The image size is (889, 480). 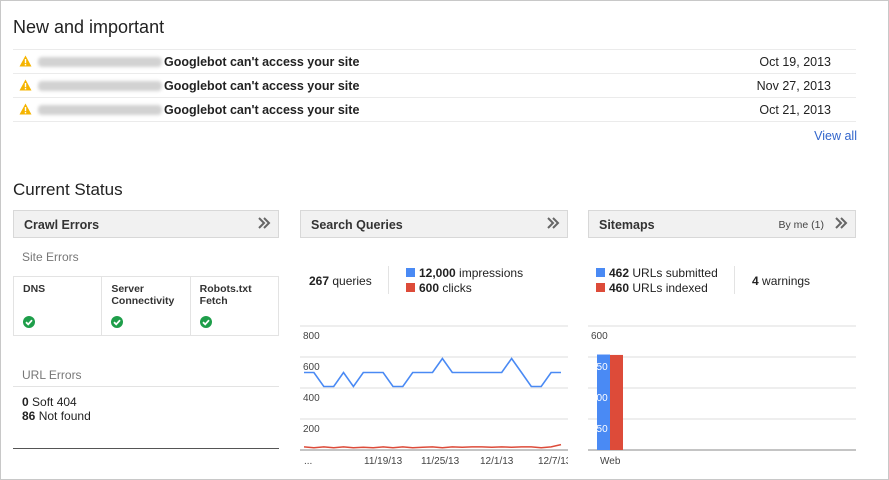 I want to click on clicks-swatch, so click(x=410, y=287).